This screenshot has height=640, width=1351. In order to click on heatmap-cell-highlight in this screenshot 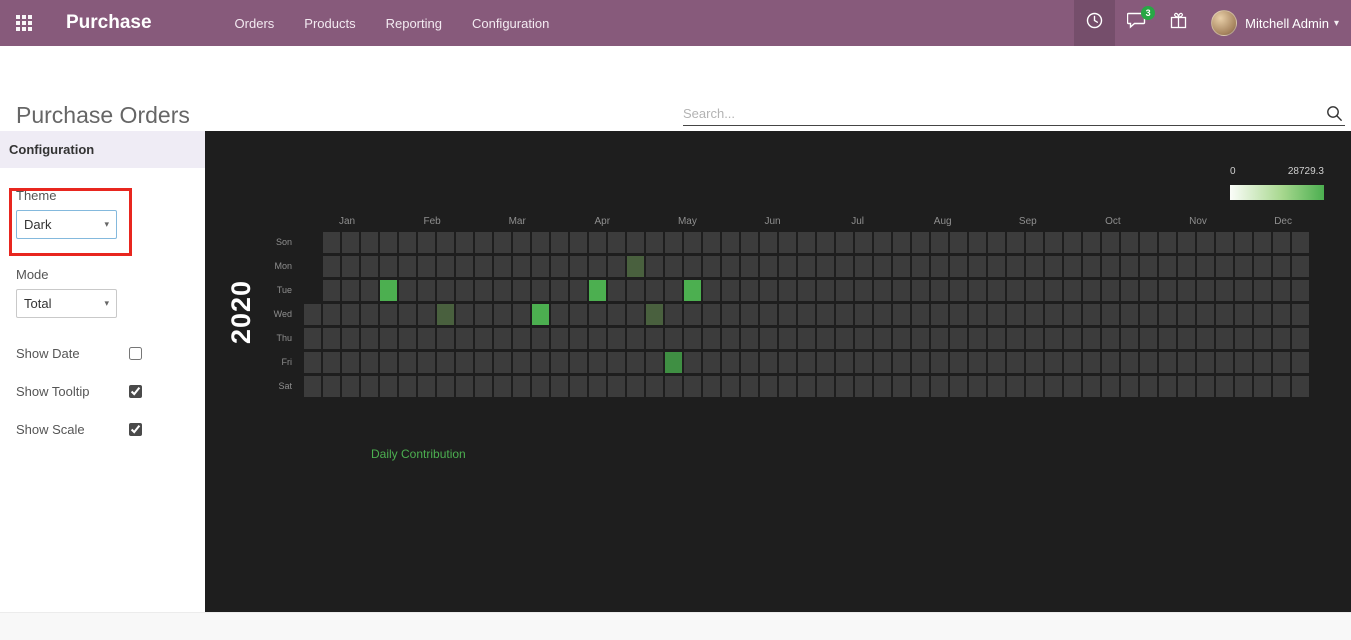, I will do `click(635, 266)`.